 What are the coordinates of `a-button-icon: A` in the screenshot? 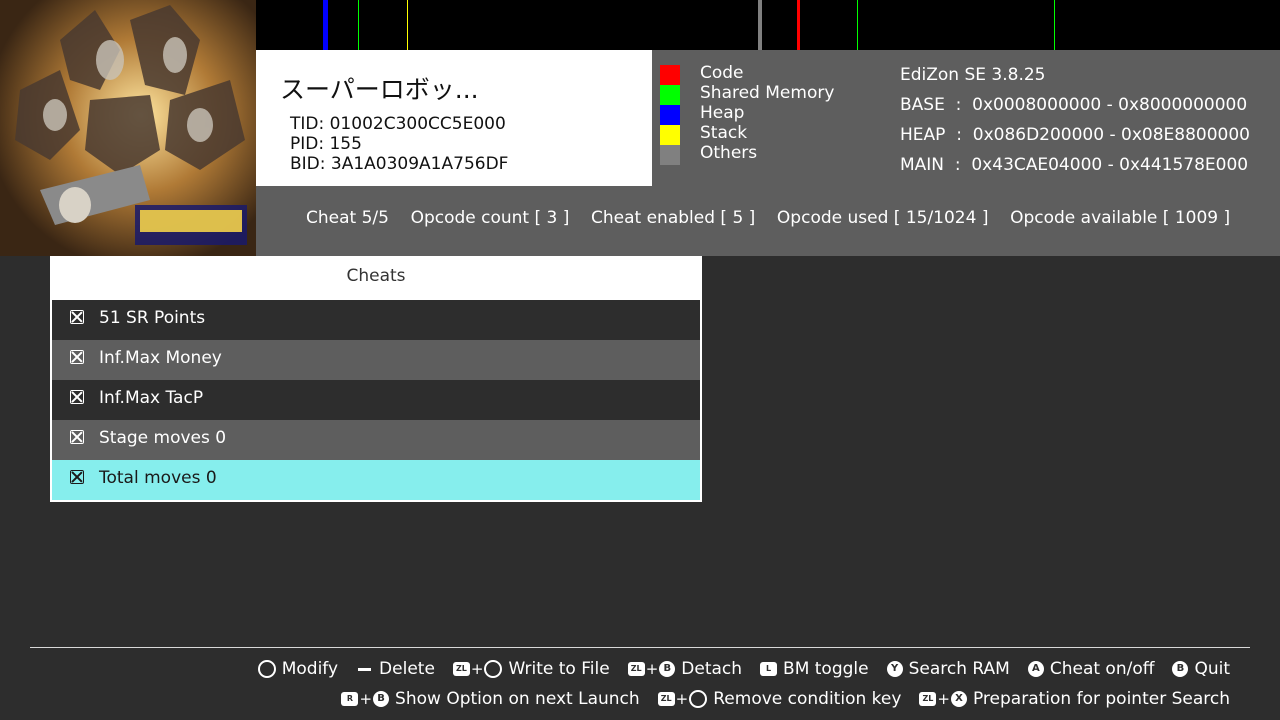 It's located at (1035, 669).